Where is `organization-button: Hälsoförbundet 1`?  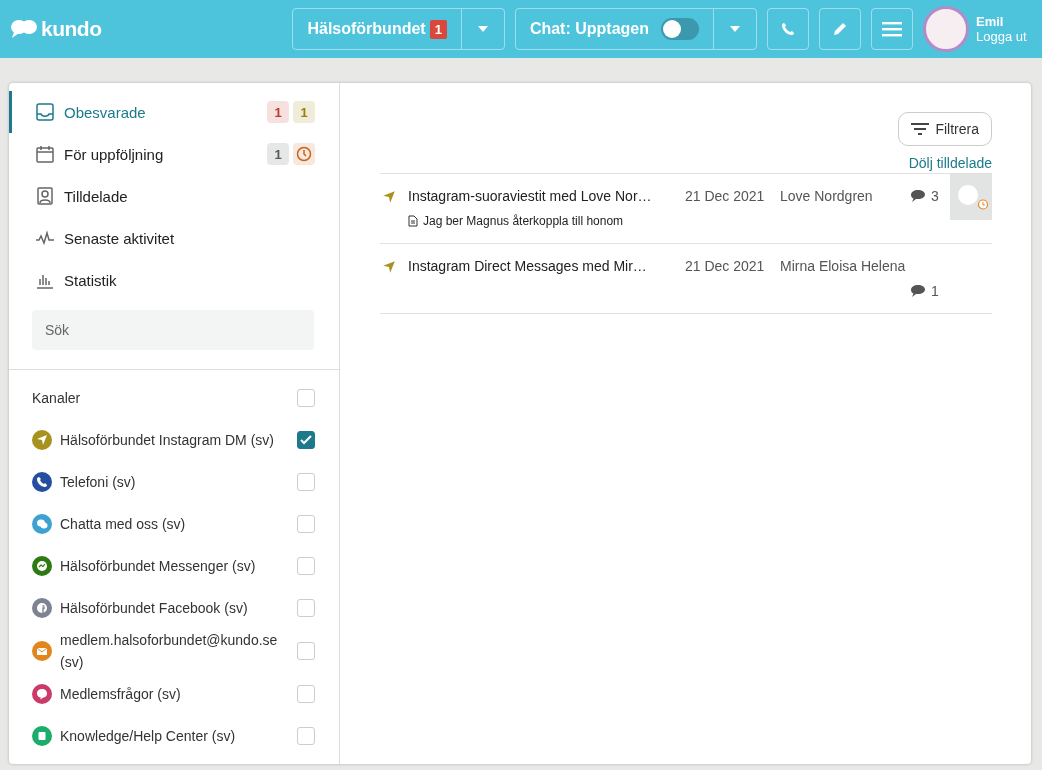
organization-button: Hälsoförbundet 1 is located at coordinates (398, 29).